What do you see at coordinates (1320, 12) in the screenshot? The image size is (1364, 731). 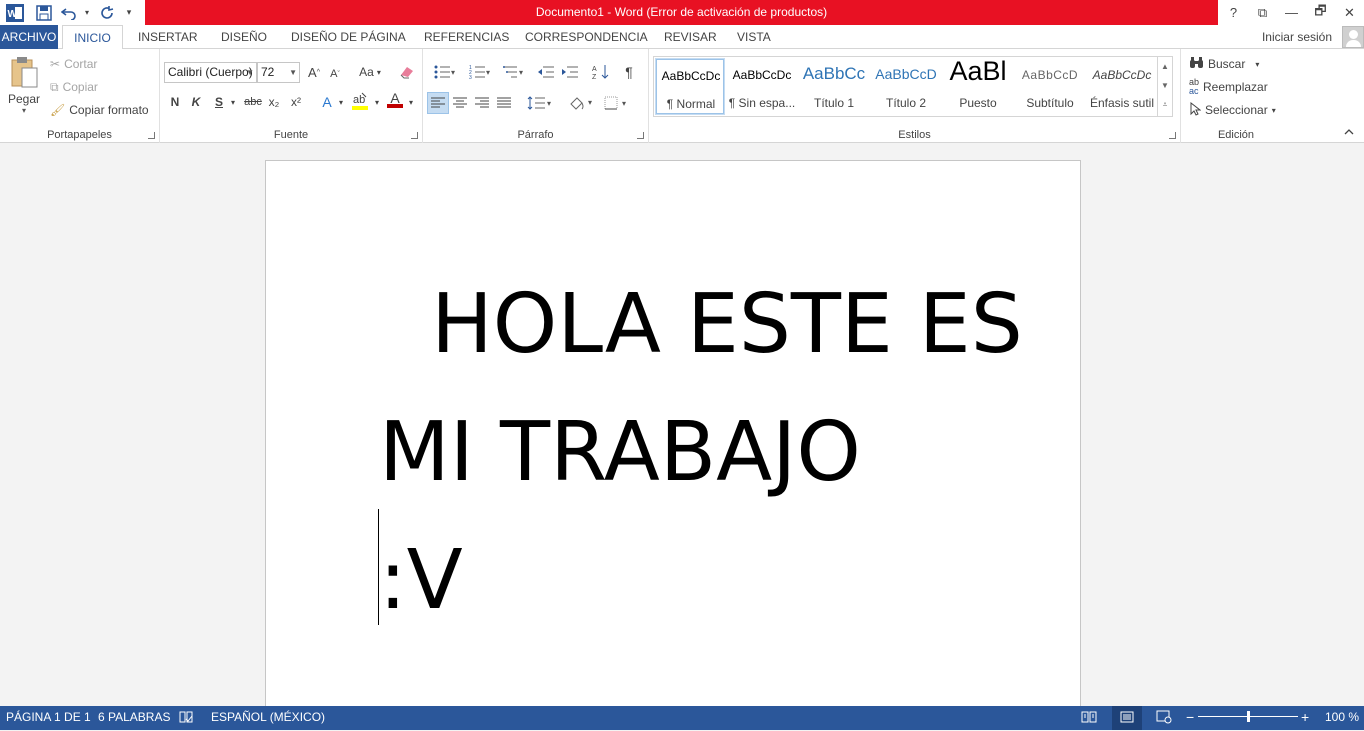 I see `restore-button: 🗗` at bounding box center [1320, 12].